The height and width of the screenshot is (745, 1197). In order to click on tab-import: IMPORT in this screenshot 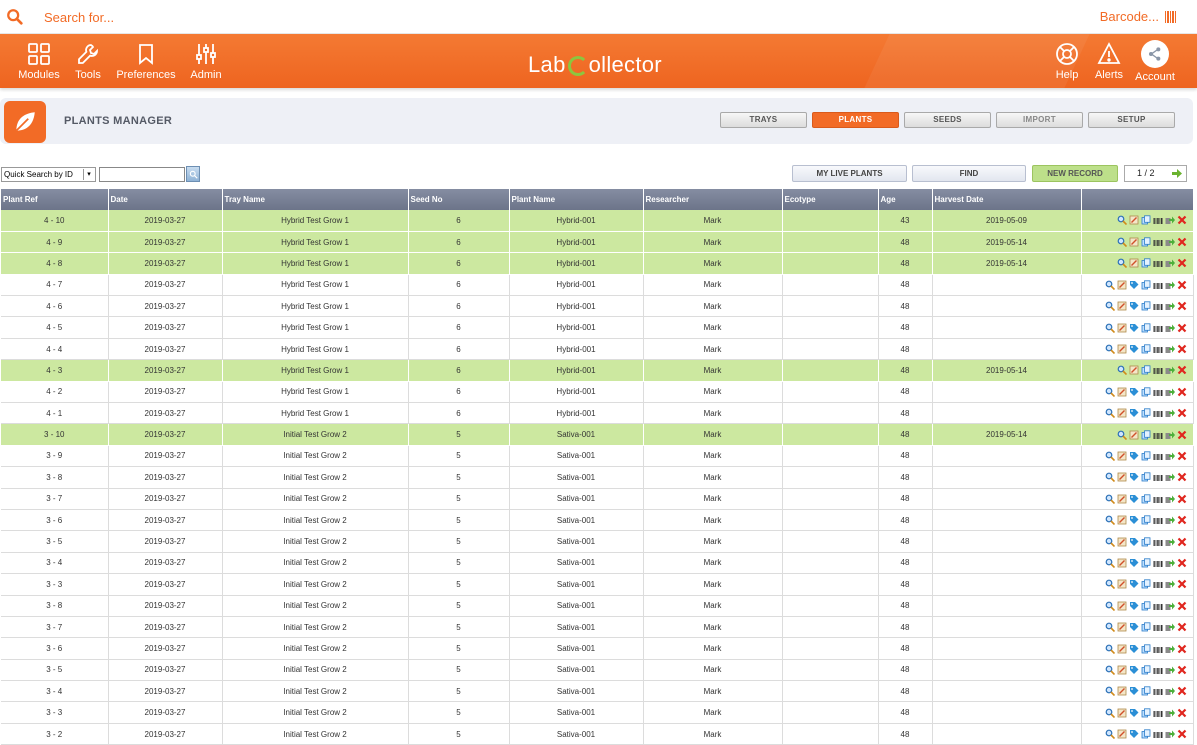, I will do `click(1039, 120)`.